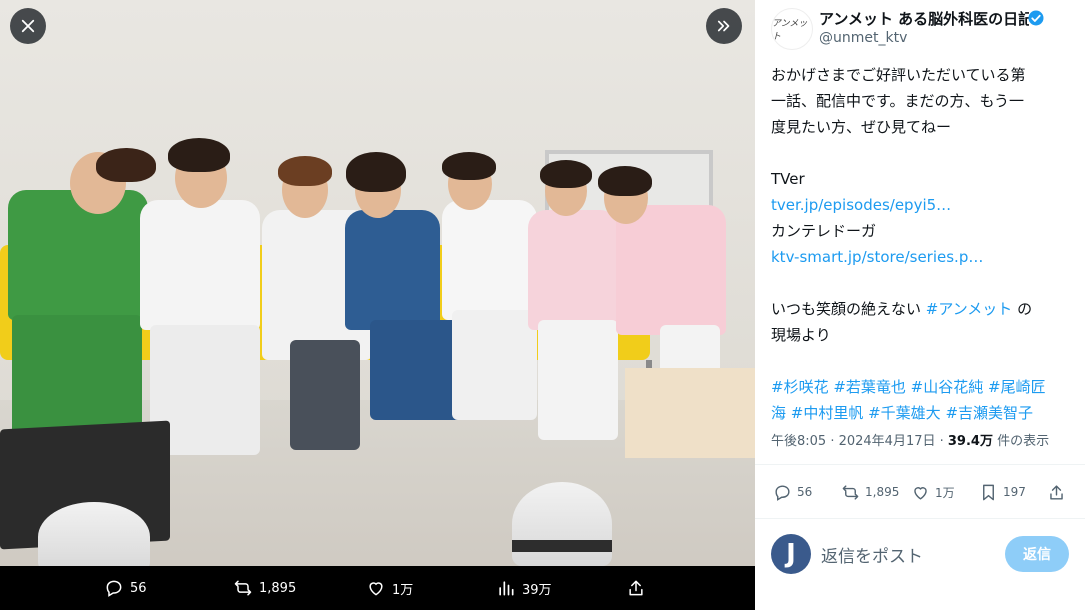 The width and height of the screenshot is (1085, 610). Describe the element at coordinates (125, 588) in the screenshot. I see `media-reply-button: 56` at that location.